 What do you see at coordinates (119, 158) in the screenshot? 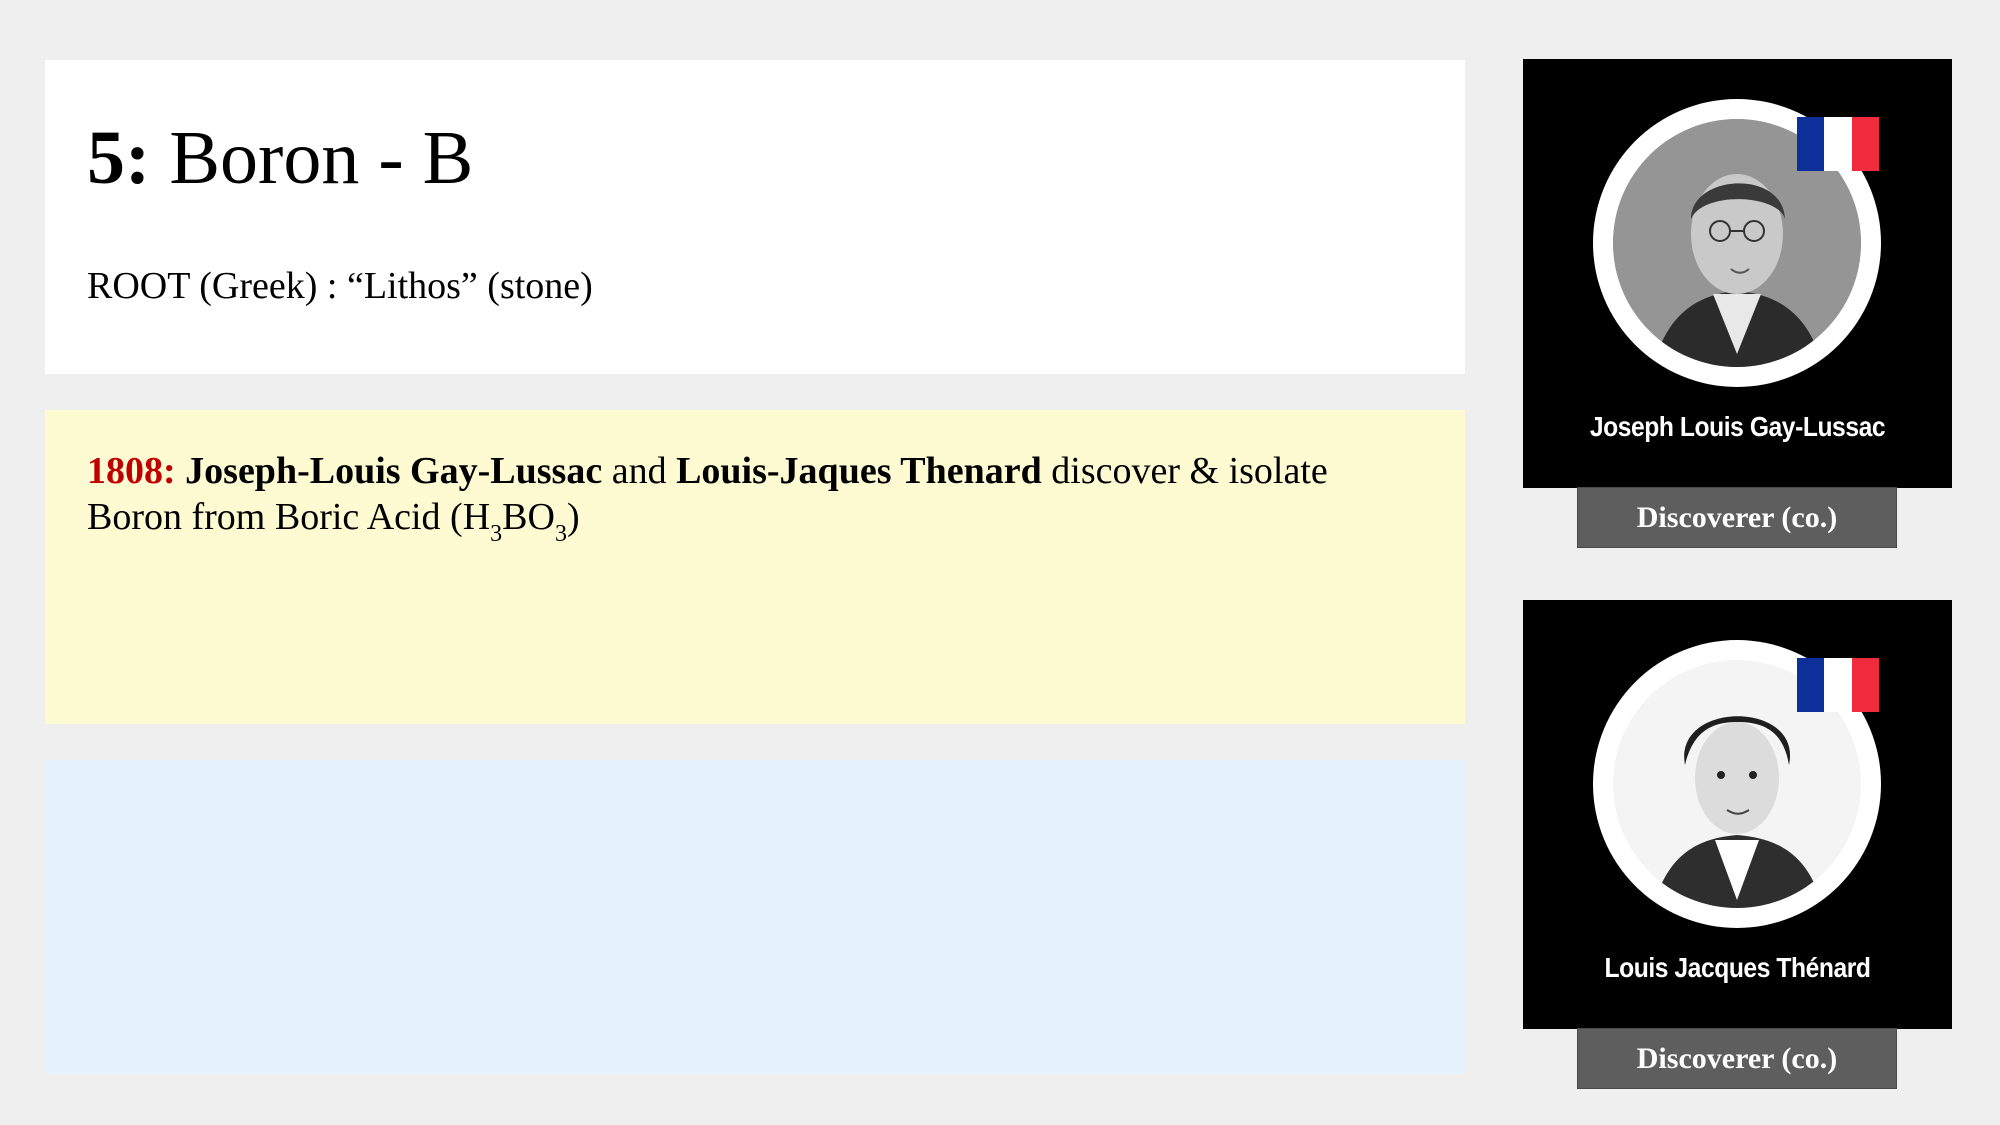
I see `atomic-number: 5:` at bounding box center [119, 158].